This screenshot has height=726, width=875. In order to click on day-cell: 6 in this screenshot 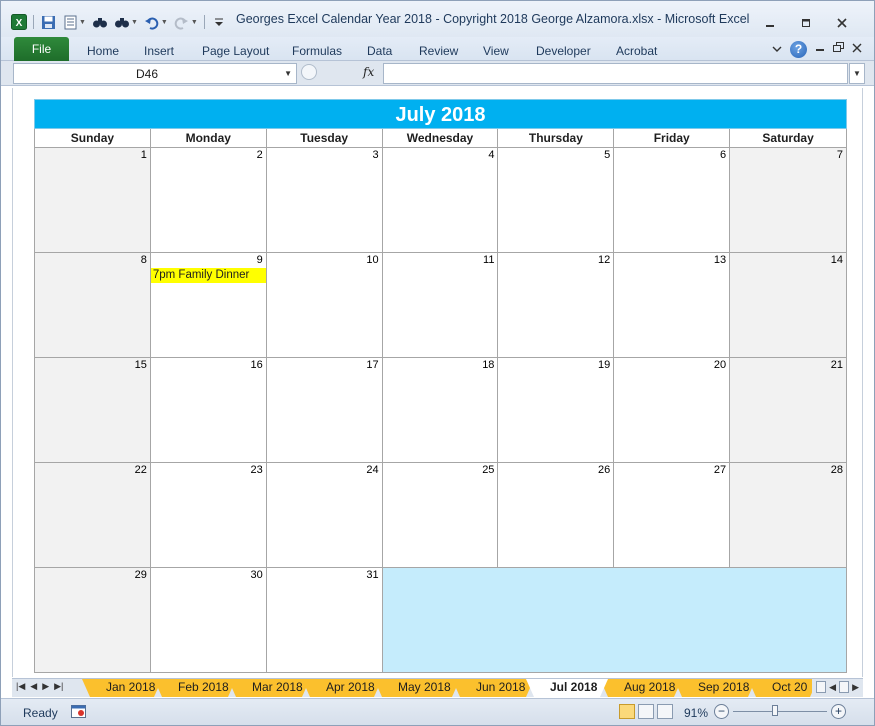, I will do `click(672, 200)`.